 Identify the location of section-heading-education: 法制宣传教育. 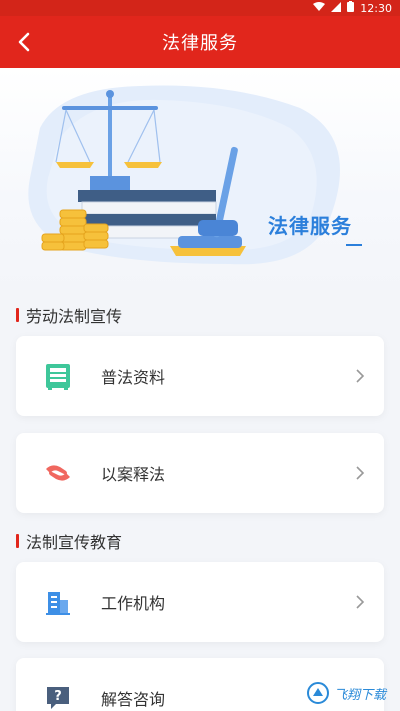
(69, 541).